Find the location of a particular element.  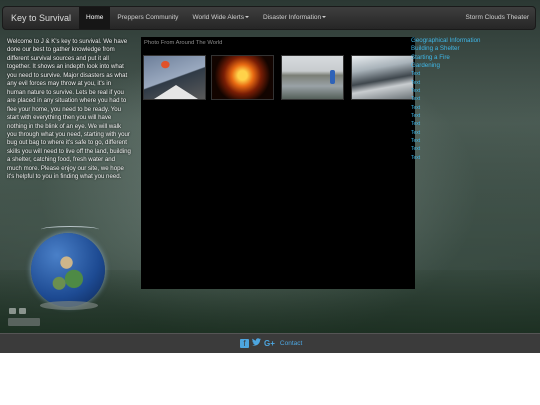

nav-home: Home is located at coordinates (95, 18).